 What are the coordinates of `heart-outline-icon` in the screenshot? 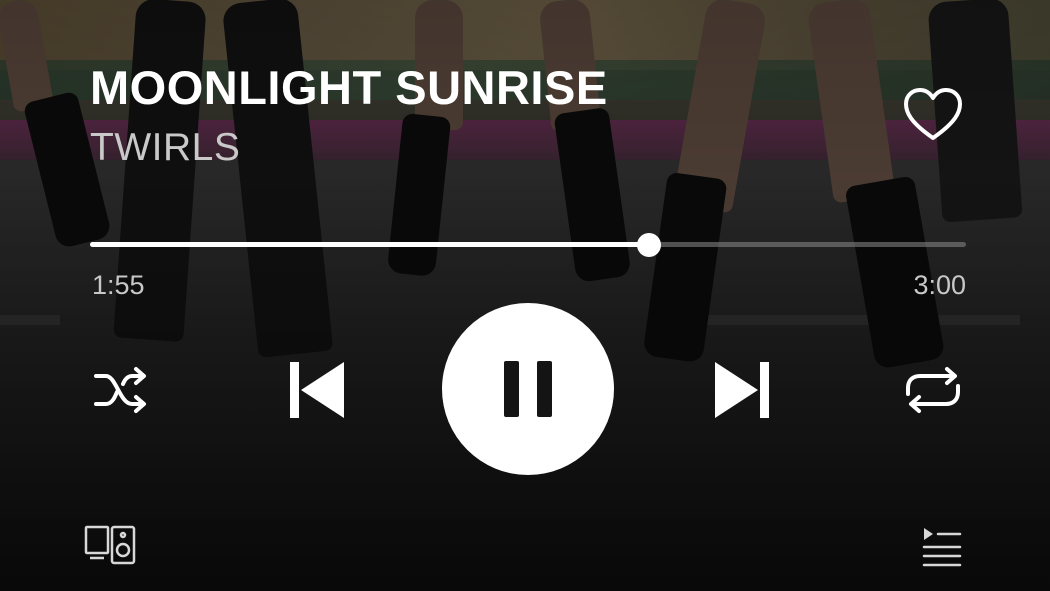 It's located at (933, 114).